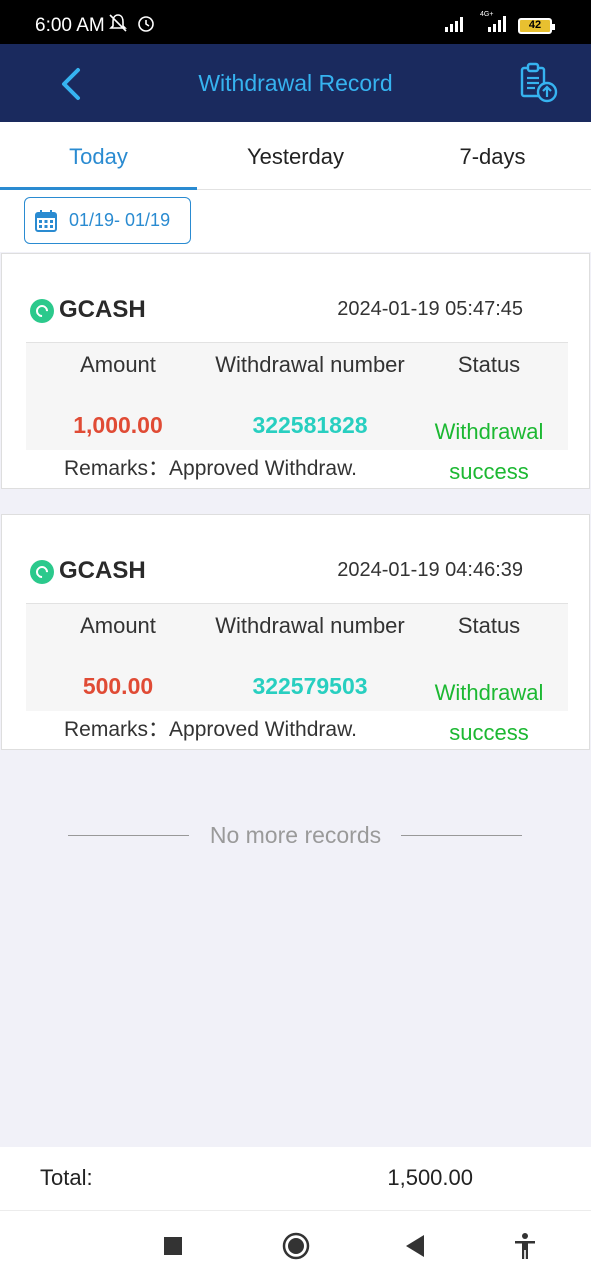  What do you see at coordinates (492, 157) in the screenshot?
I see `tab-7-days: 7-days` at bounding box center [492, 157].